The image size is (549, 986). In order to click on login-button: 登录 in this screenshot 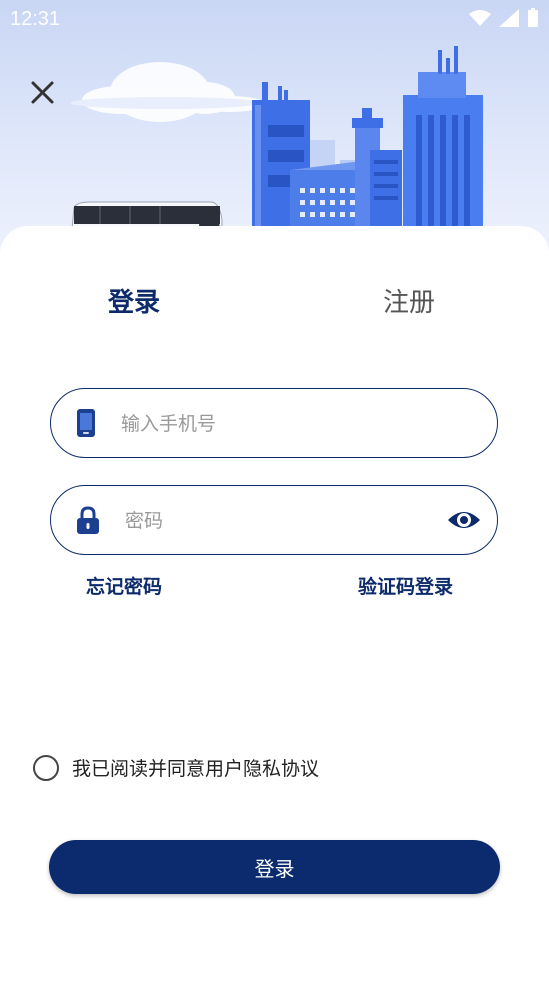, I will do `click(274, 867)`.